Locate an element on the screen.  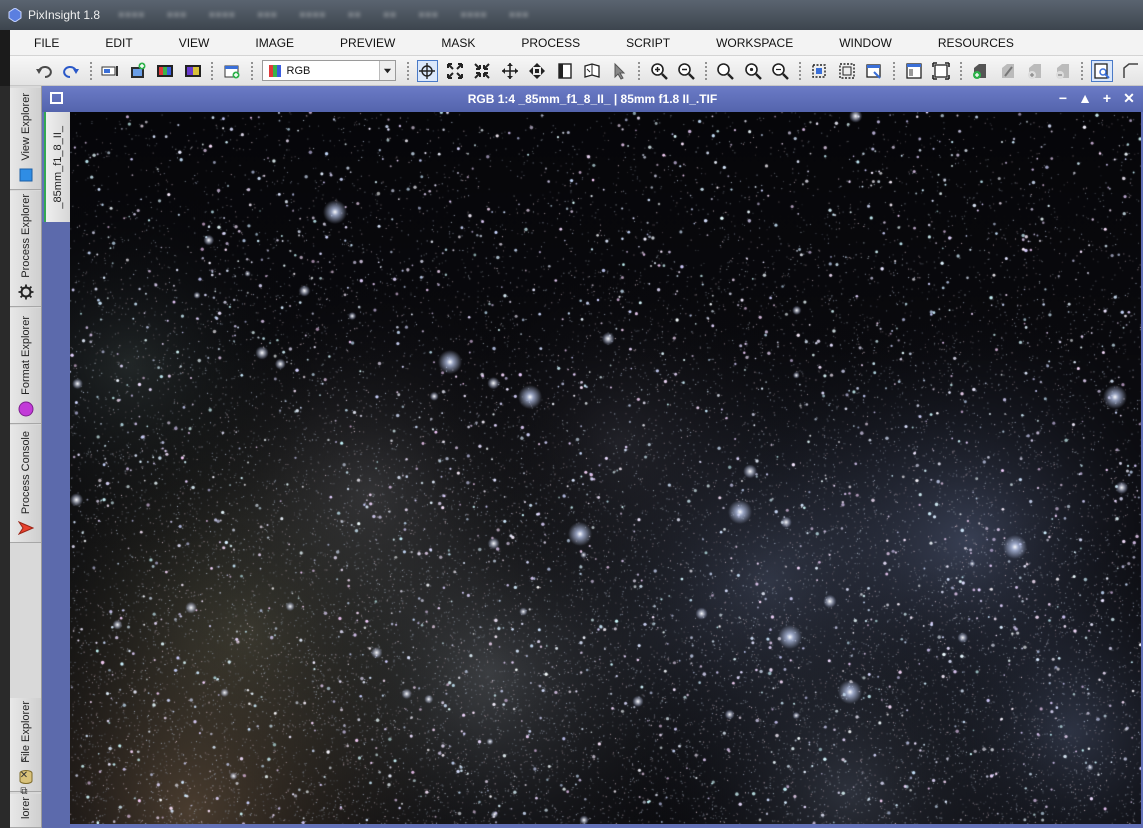
partial-tool-icon is located at coordinates (1131, 70).